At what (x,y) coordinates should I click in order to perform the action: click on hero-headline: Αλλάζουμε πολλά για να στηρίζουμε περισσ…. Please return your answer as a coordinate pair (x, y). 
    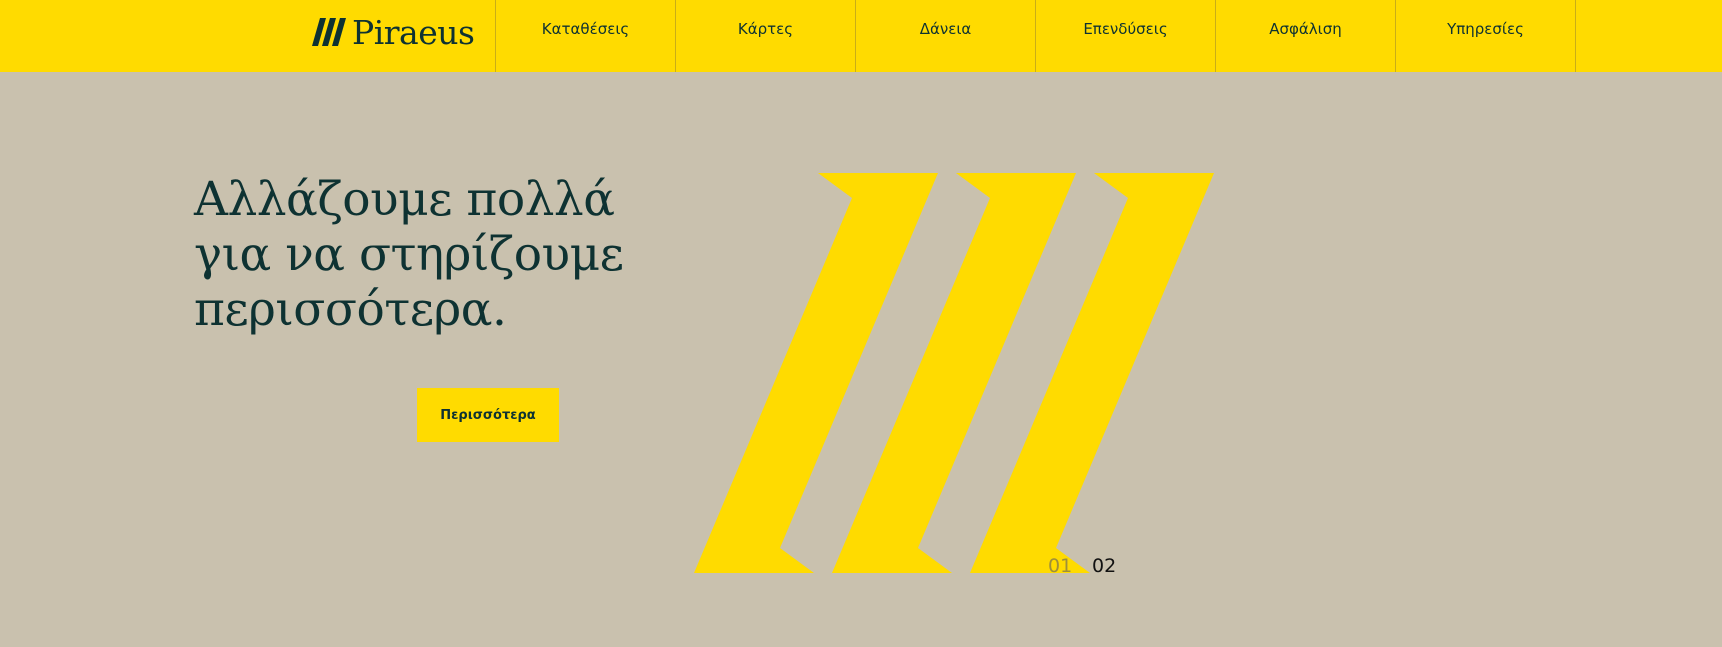
    Looking at the image, I should click on (434, 254).